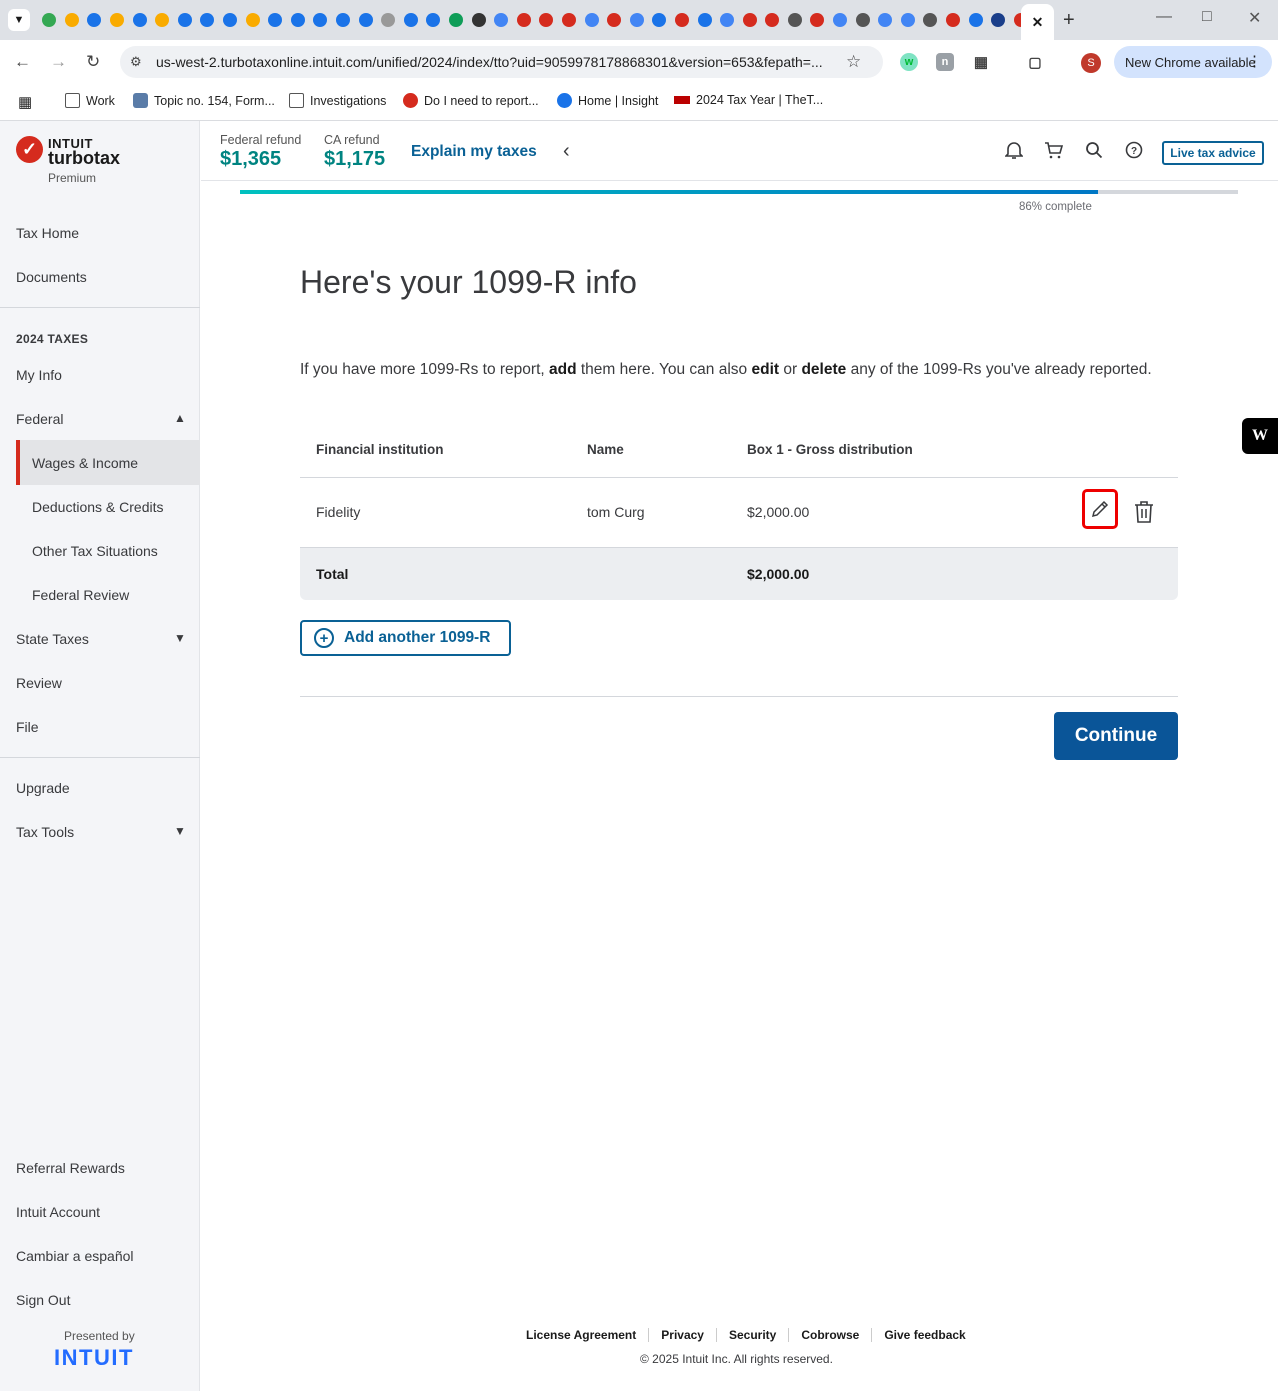 The image size is (1278, 1391). I want to click on cart-icon, so click(1054, 150).